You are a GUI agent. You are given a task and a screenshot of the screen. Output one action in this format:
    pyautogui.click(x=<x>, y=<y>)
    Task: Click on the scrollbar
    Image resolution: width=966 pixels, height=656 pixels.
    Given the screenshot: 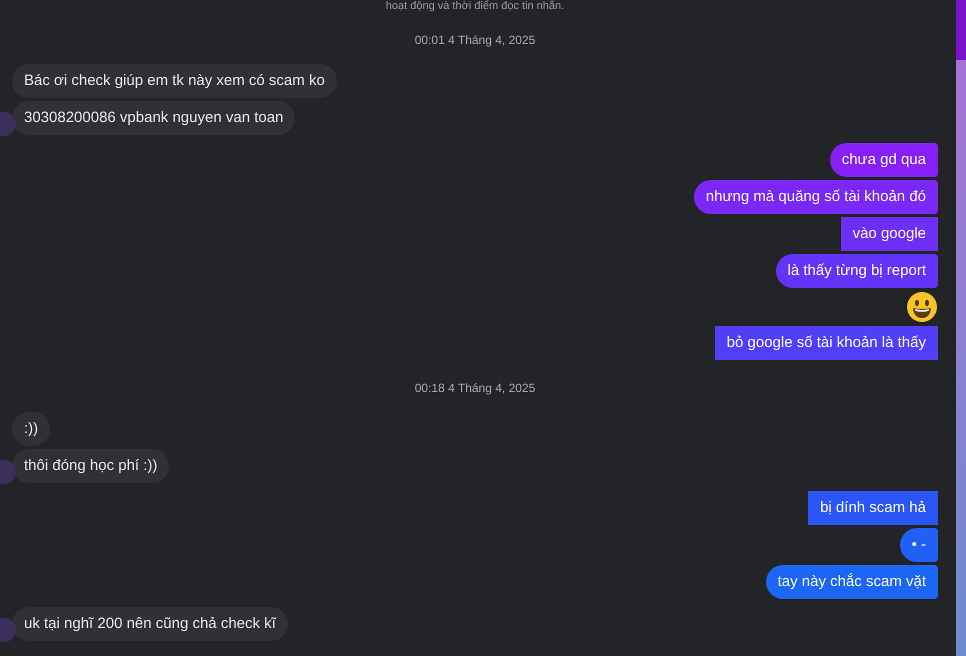 What is the action you would take?
    pyautogui.click(x=961, y=328)
    